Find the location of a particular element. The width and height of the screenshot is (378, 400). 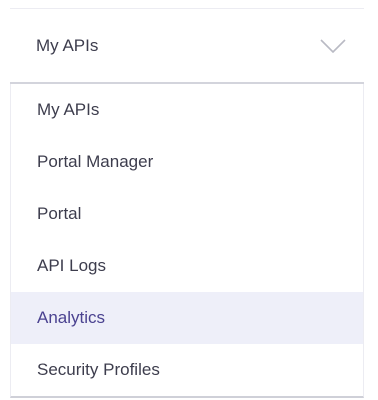

chevron-down-icon is located at coordinates (333, 46).